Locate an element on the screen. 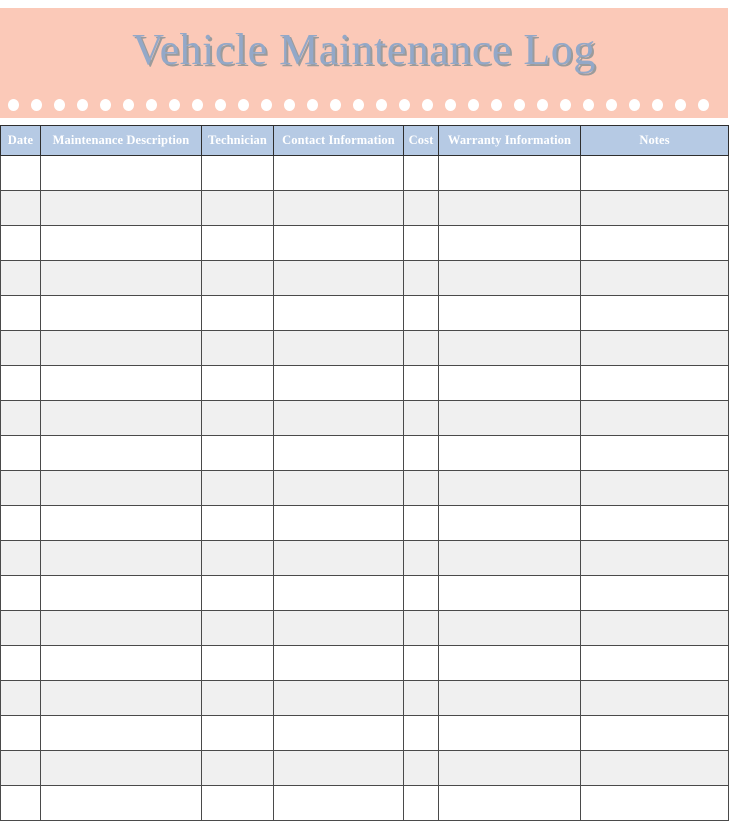 This screenshot has height=821, width=744. column-header-warranty-information: Warranty Information is located at coordinates (509, 140).